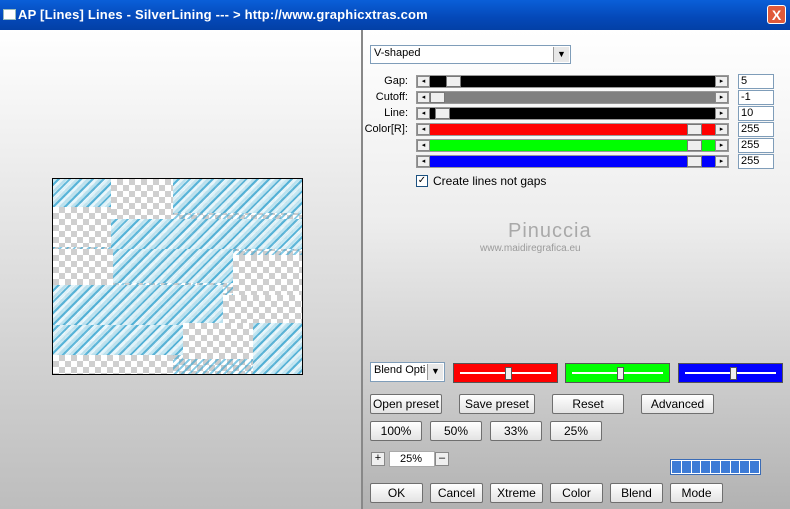 The width and height of the screenshot is (790, 509). Describe the element at coordinates (756, 145) in the screenshot. I see `green-value: 255` at that location.